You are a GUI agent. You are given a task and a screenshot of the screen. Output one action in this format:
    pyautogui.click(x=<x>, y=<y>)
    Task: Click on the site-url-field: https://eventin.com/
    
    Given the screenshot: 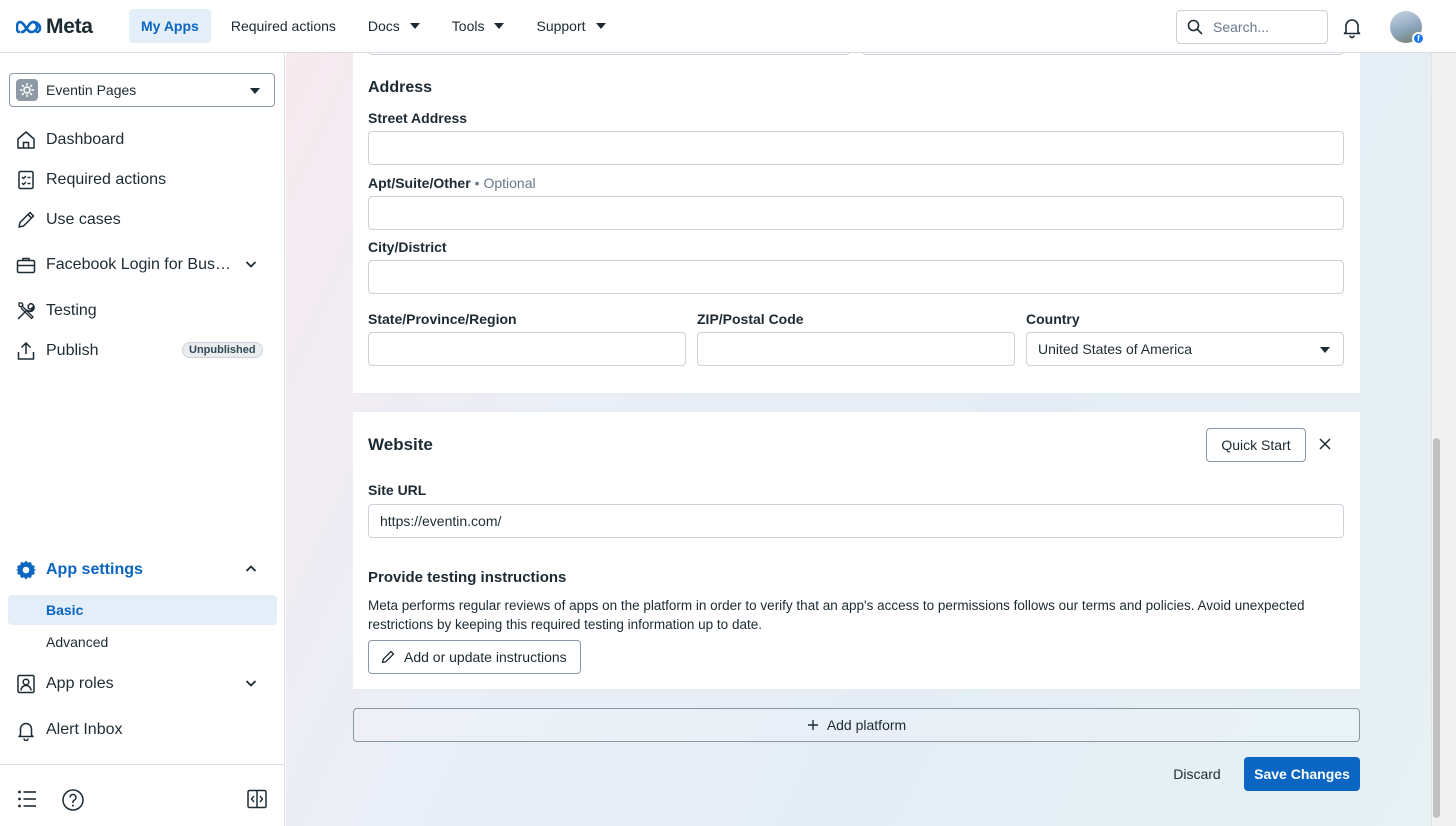 What is the action you would take?
    pyautogui.click(x=856, y=521)
    